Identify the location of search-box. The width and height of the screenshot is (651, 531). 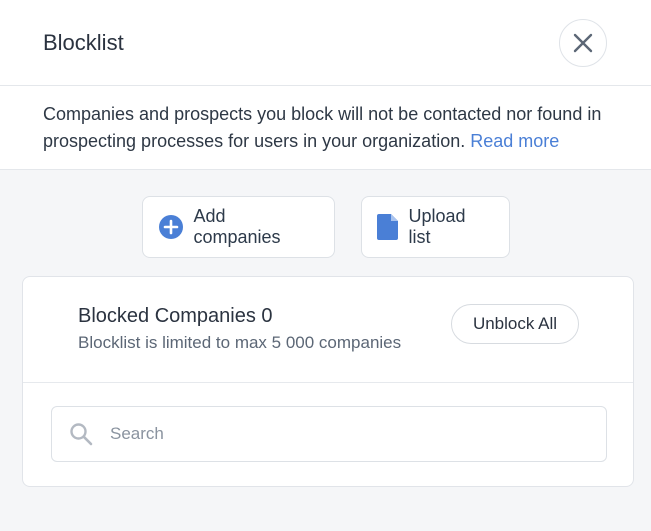
(329, 434).